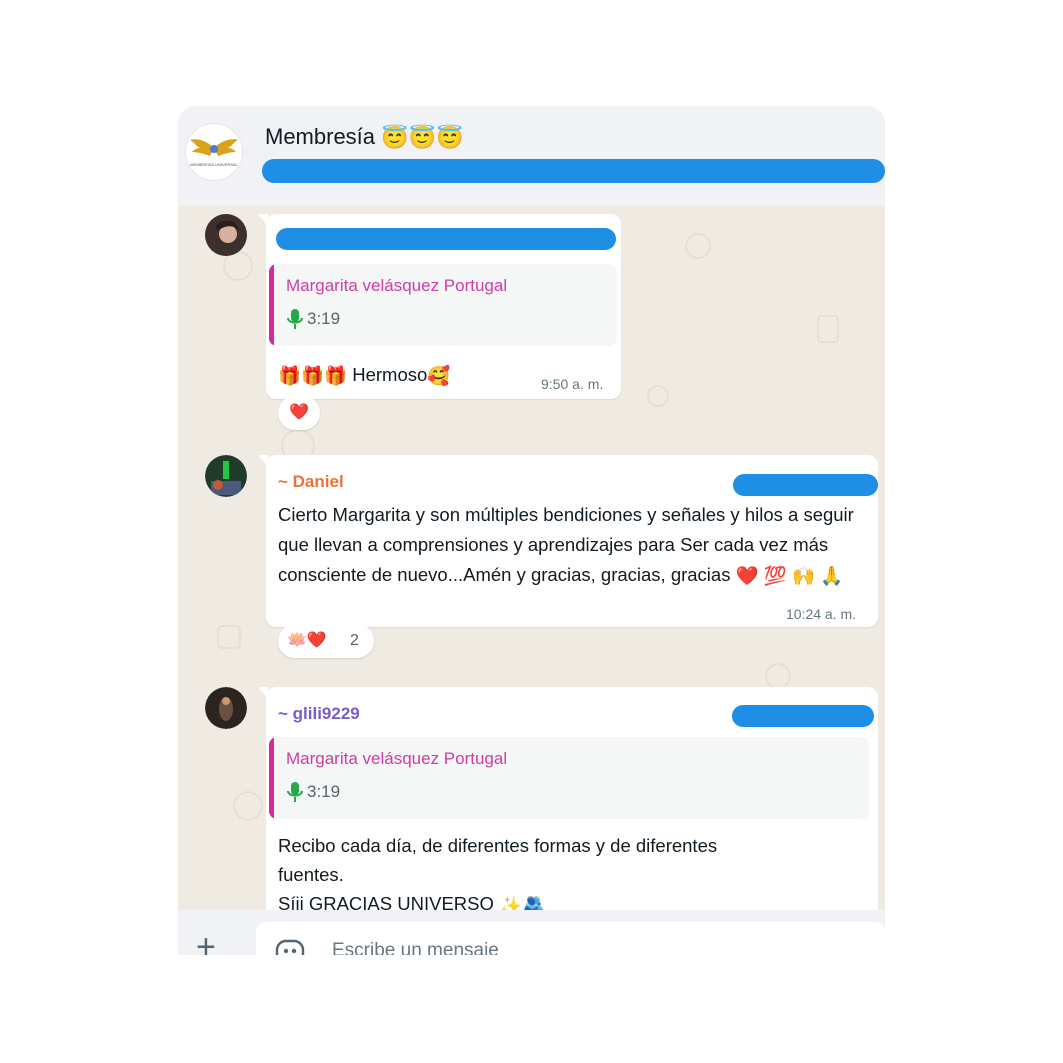 The image size is (1063, 1063). What do you see at coordinates (570, 938) in the screenshot?
I see `message-input: Escribe un mensaje` at bounding box center [570, 938].